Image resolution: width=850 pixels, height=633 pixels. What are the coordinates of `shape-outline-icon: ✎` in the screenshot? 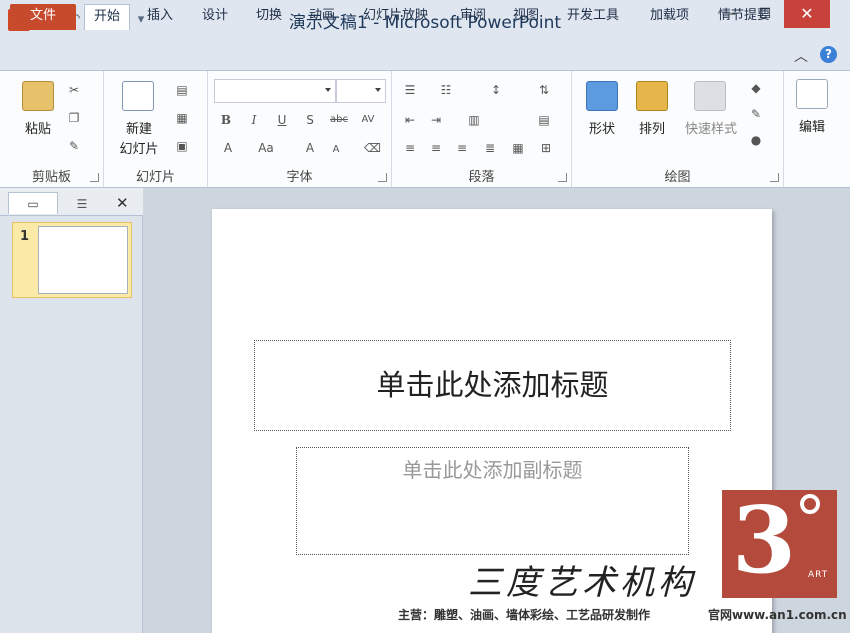 It's located at (756, 114).